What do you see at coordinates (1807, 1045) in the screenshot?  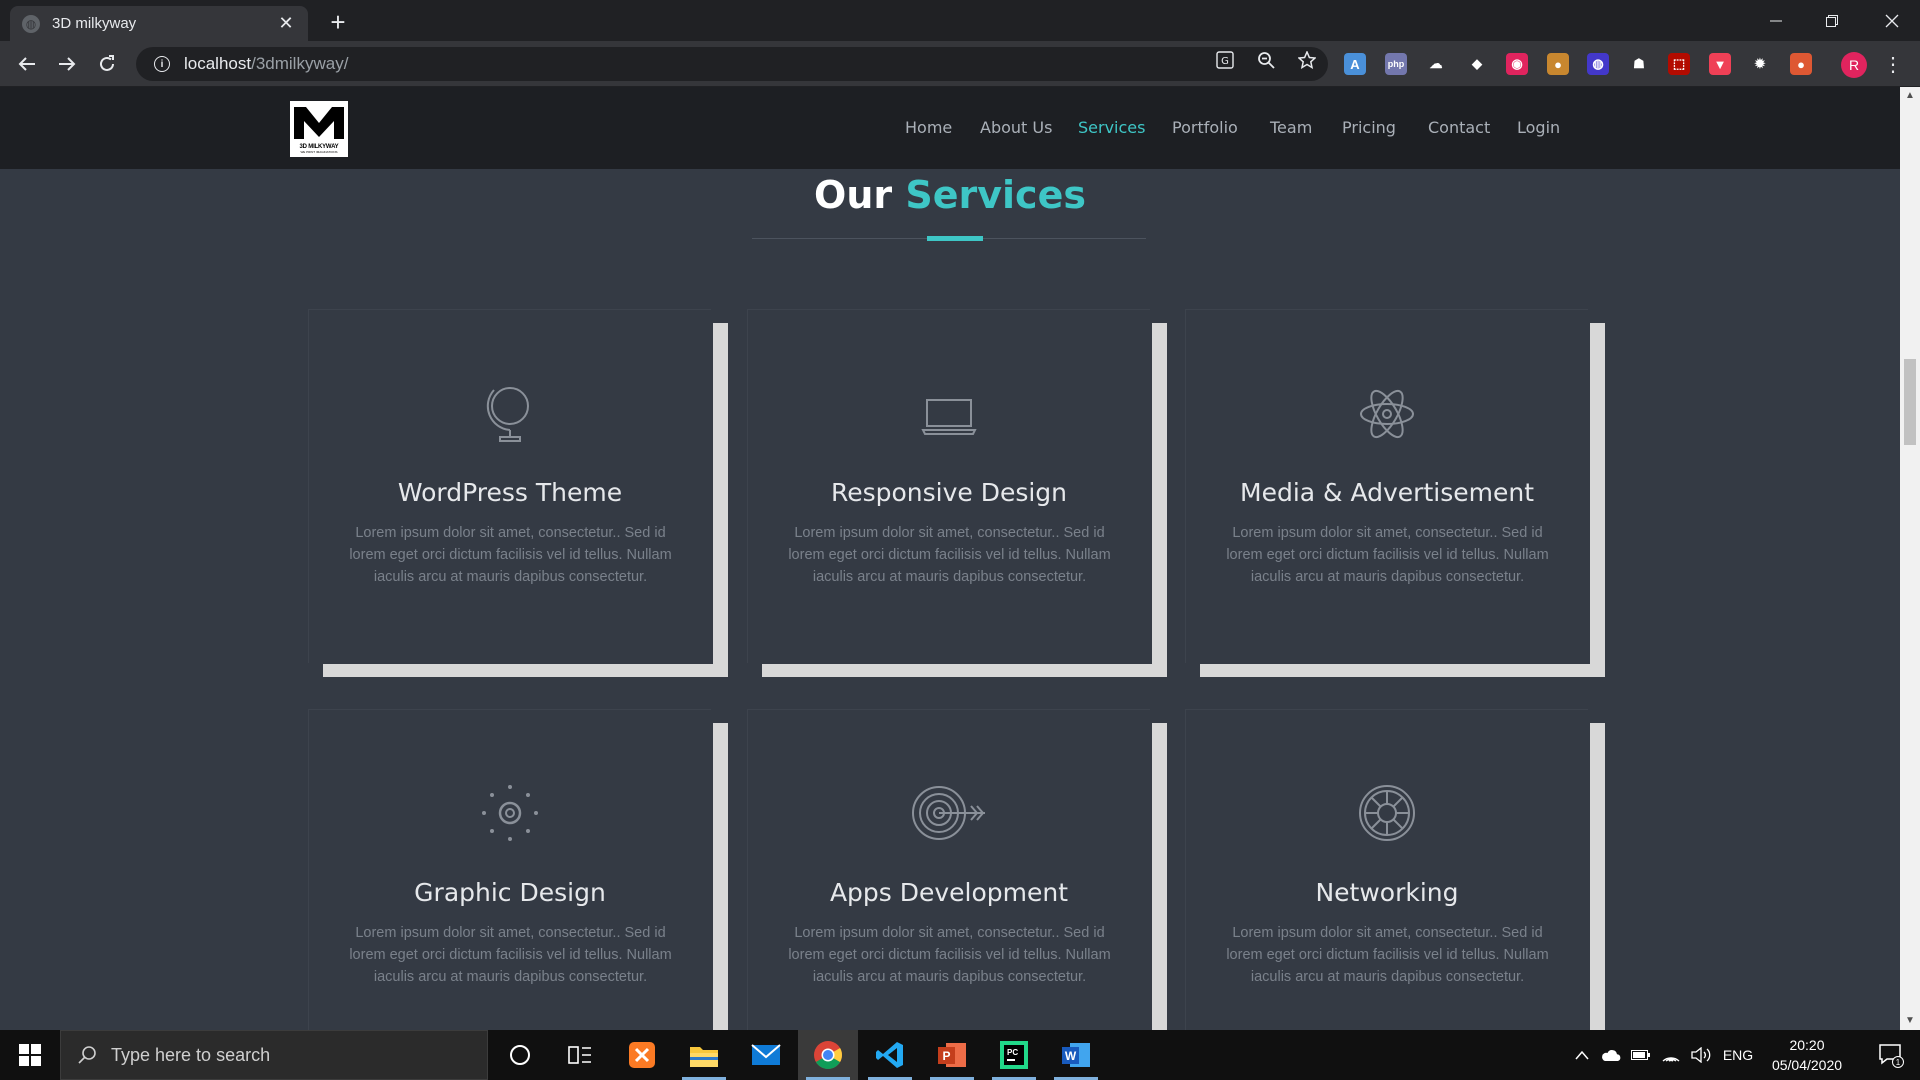 I see `clock-time: 20:20` at bounding box center [1807, 1045].